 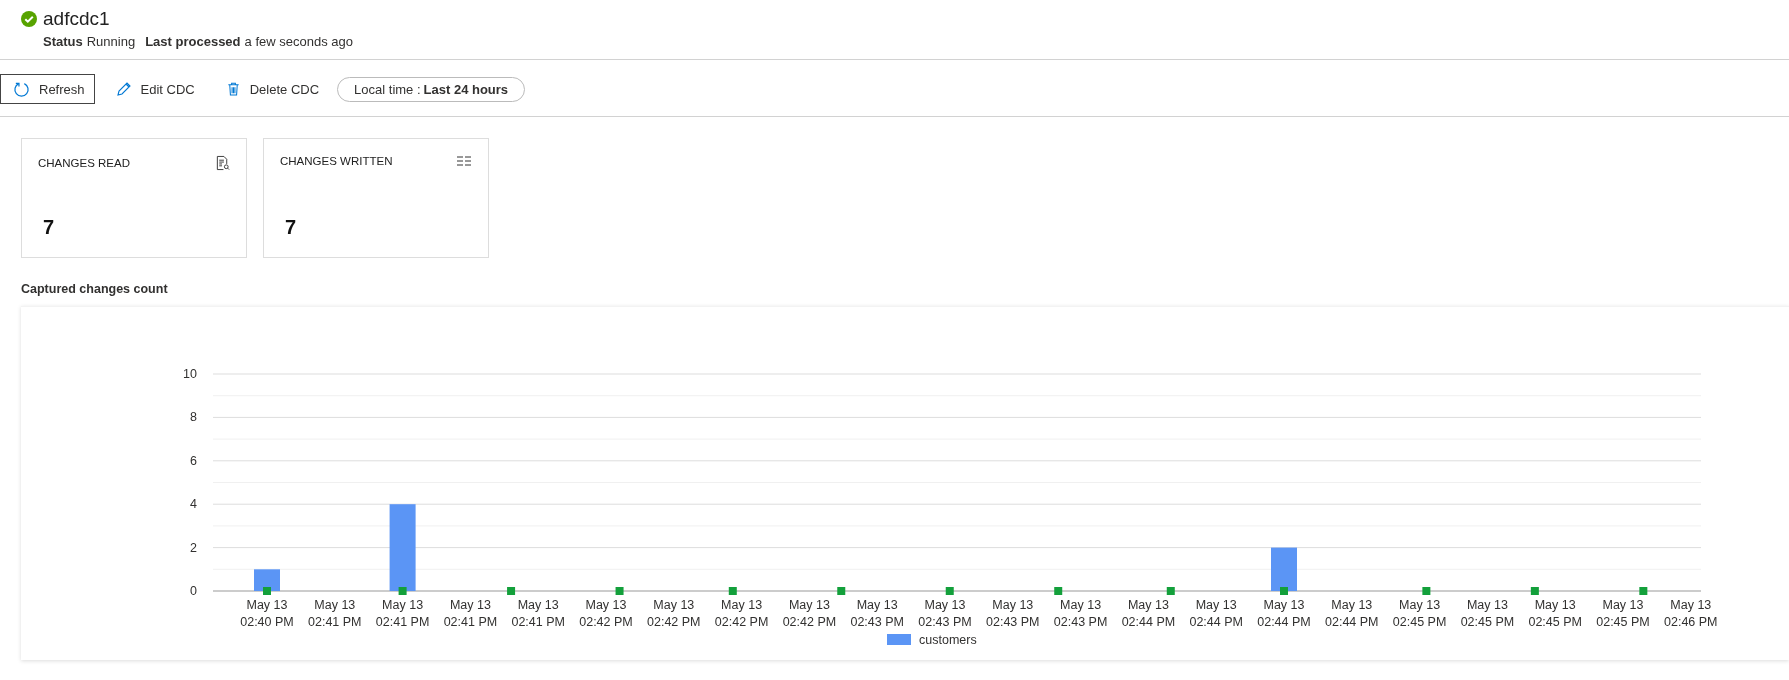 What do you see at coordinates (21, 89) in the screenshot?
I see `refresh-icon` at bounding box center [21, 89].